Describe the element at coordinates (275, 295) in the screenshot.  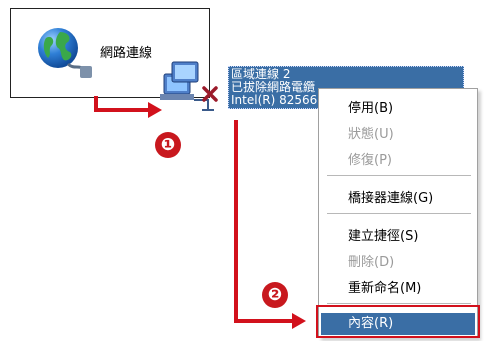
I see `step-2-badge: ❷` at that location.